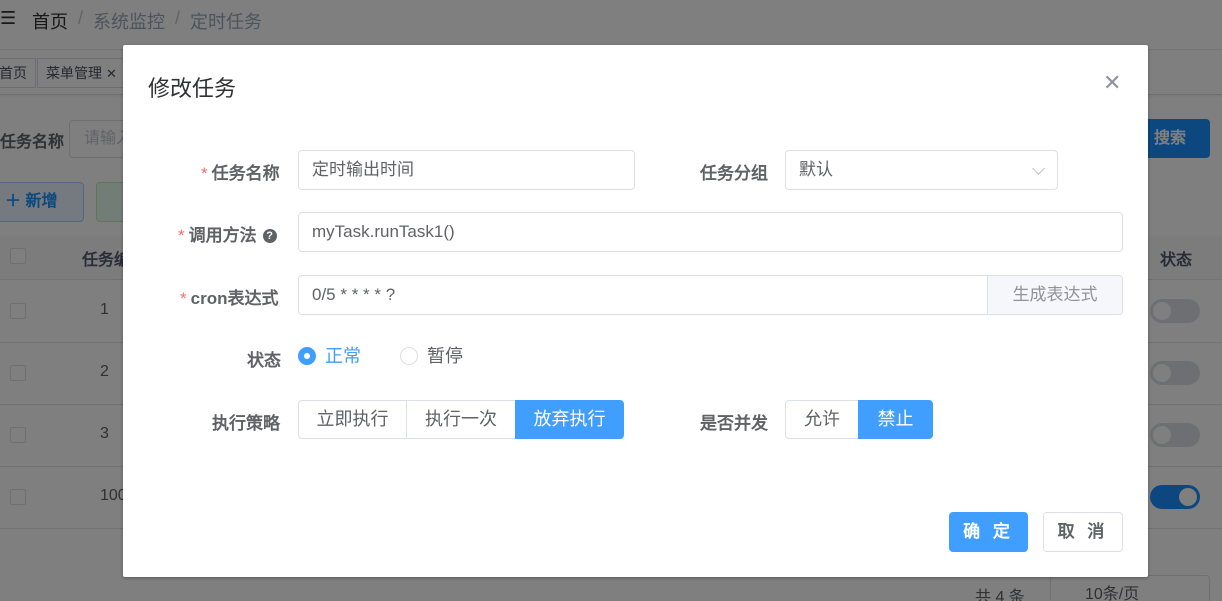  I want to click on invoke-target-label: * 调用方法?, so click(227, 233).